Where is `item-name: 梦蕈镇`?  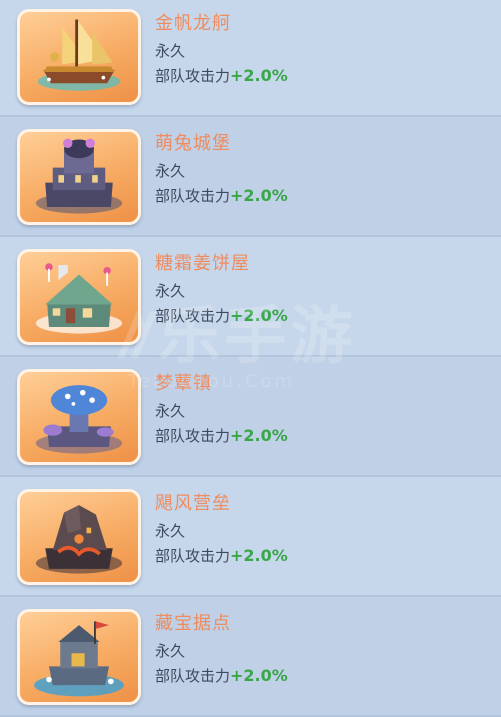 item-name: 梦蕈镇 is located at coordinates (183, 383).